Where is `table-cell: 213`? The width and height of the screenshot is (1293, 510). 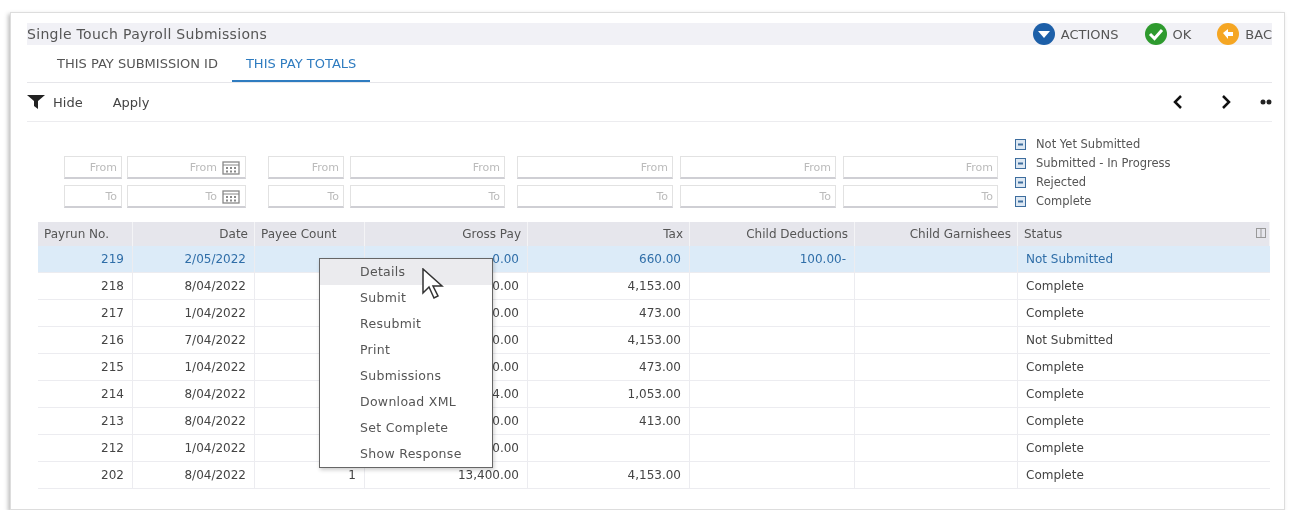
table-cell: 213 is located at coordinates (112, 421).